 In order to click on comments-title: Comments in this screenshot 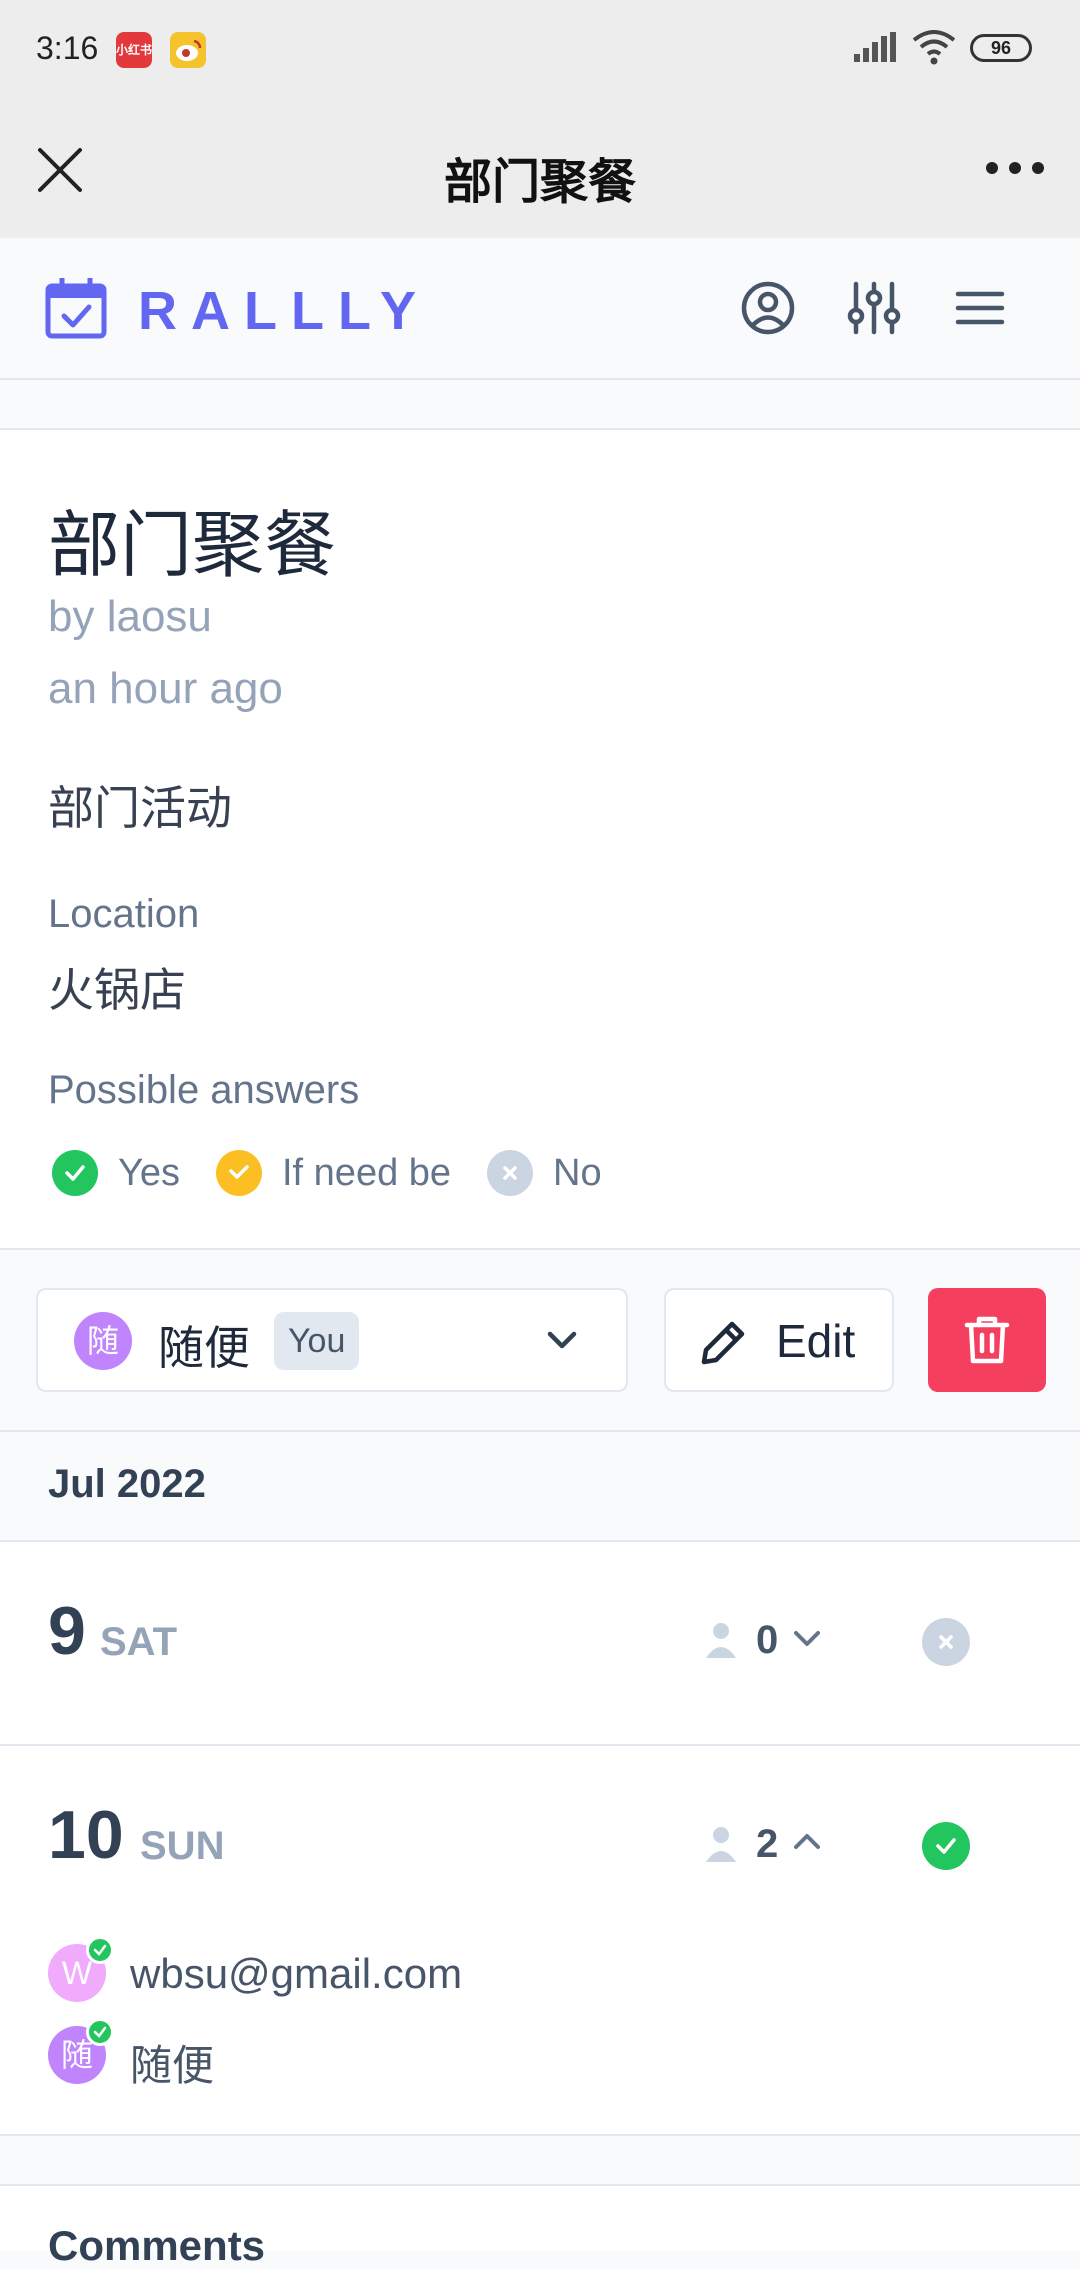, I will do `click(157, 2245)`.